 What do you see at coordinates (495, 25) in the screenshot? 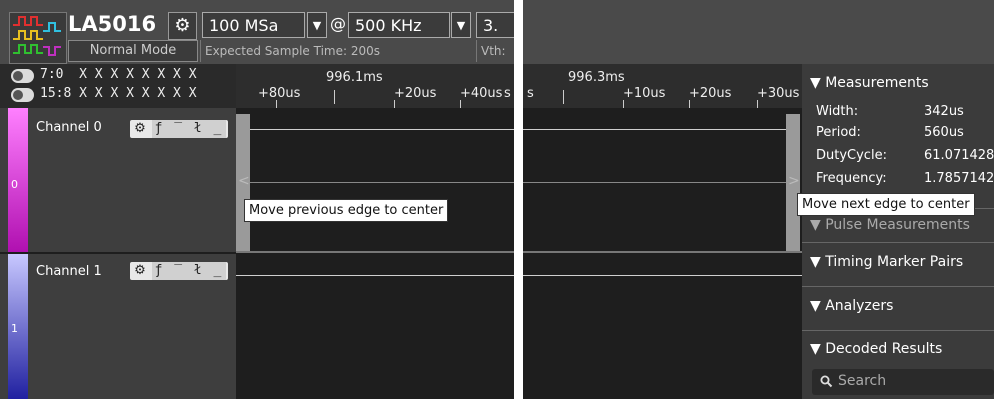
I see `threshold-field: 3.` at bounding box center [495, 25].